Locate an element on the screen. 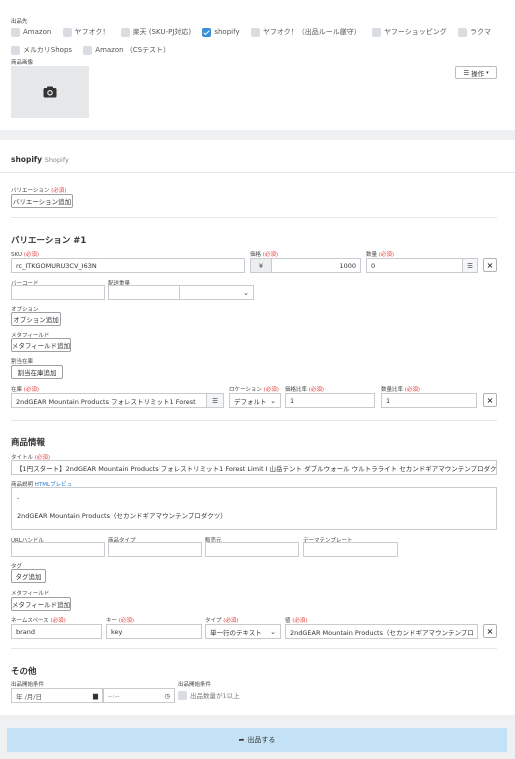 Image resolution: width=515 pixels, height=759 pixels. store-amazon-cs: Amazon （CSテスト） is located at coordinates (126, 50).